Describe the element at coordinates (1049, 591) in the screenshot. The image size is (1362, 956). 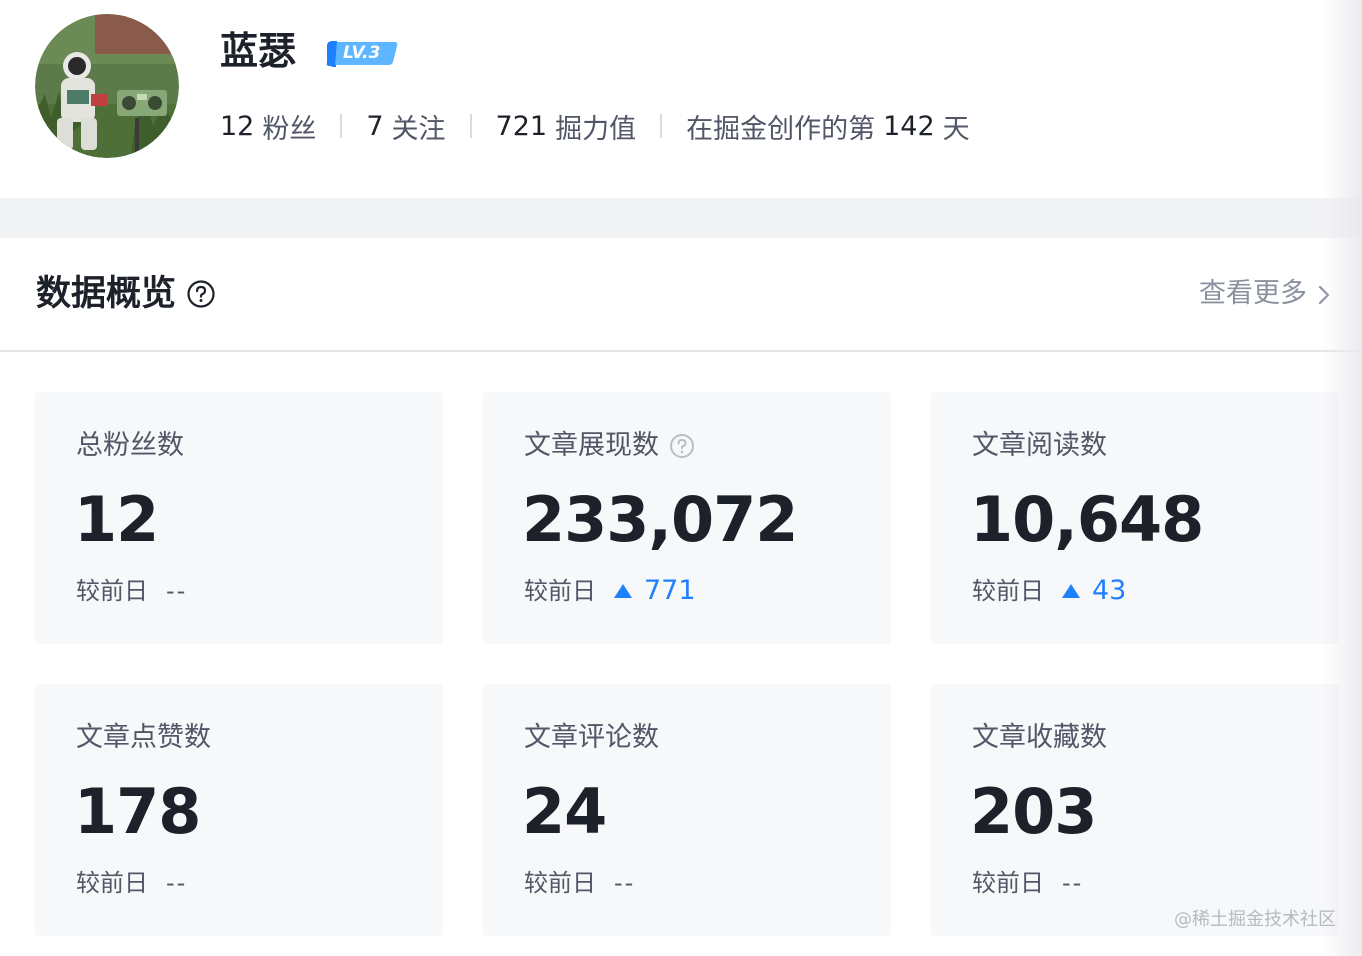
I see `card-compare: 较前日 43` at that location.